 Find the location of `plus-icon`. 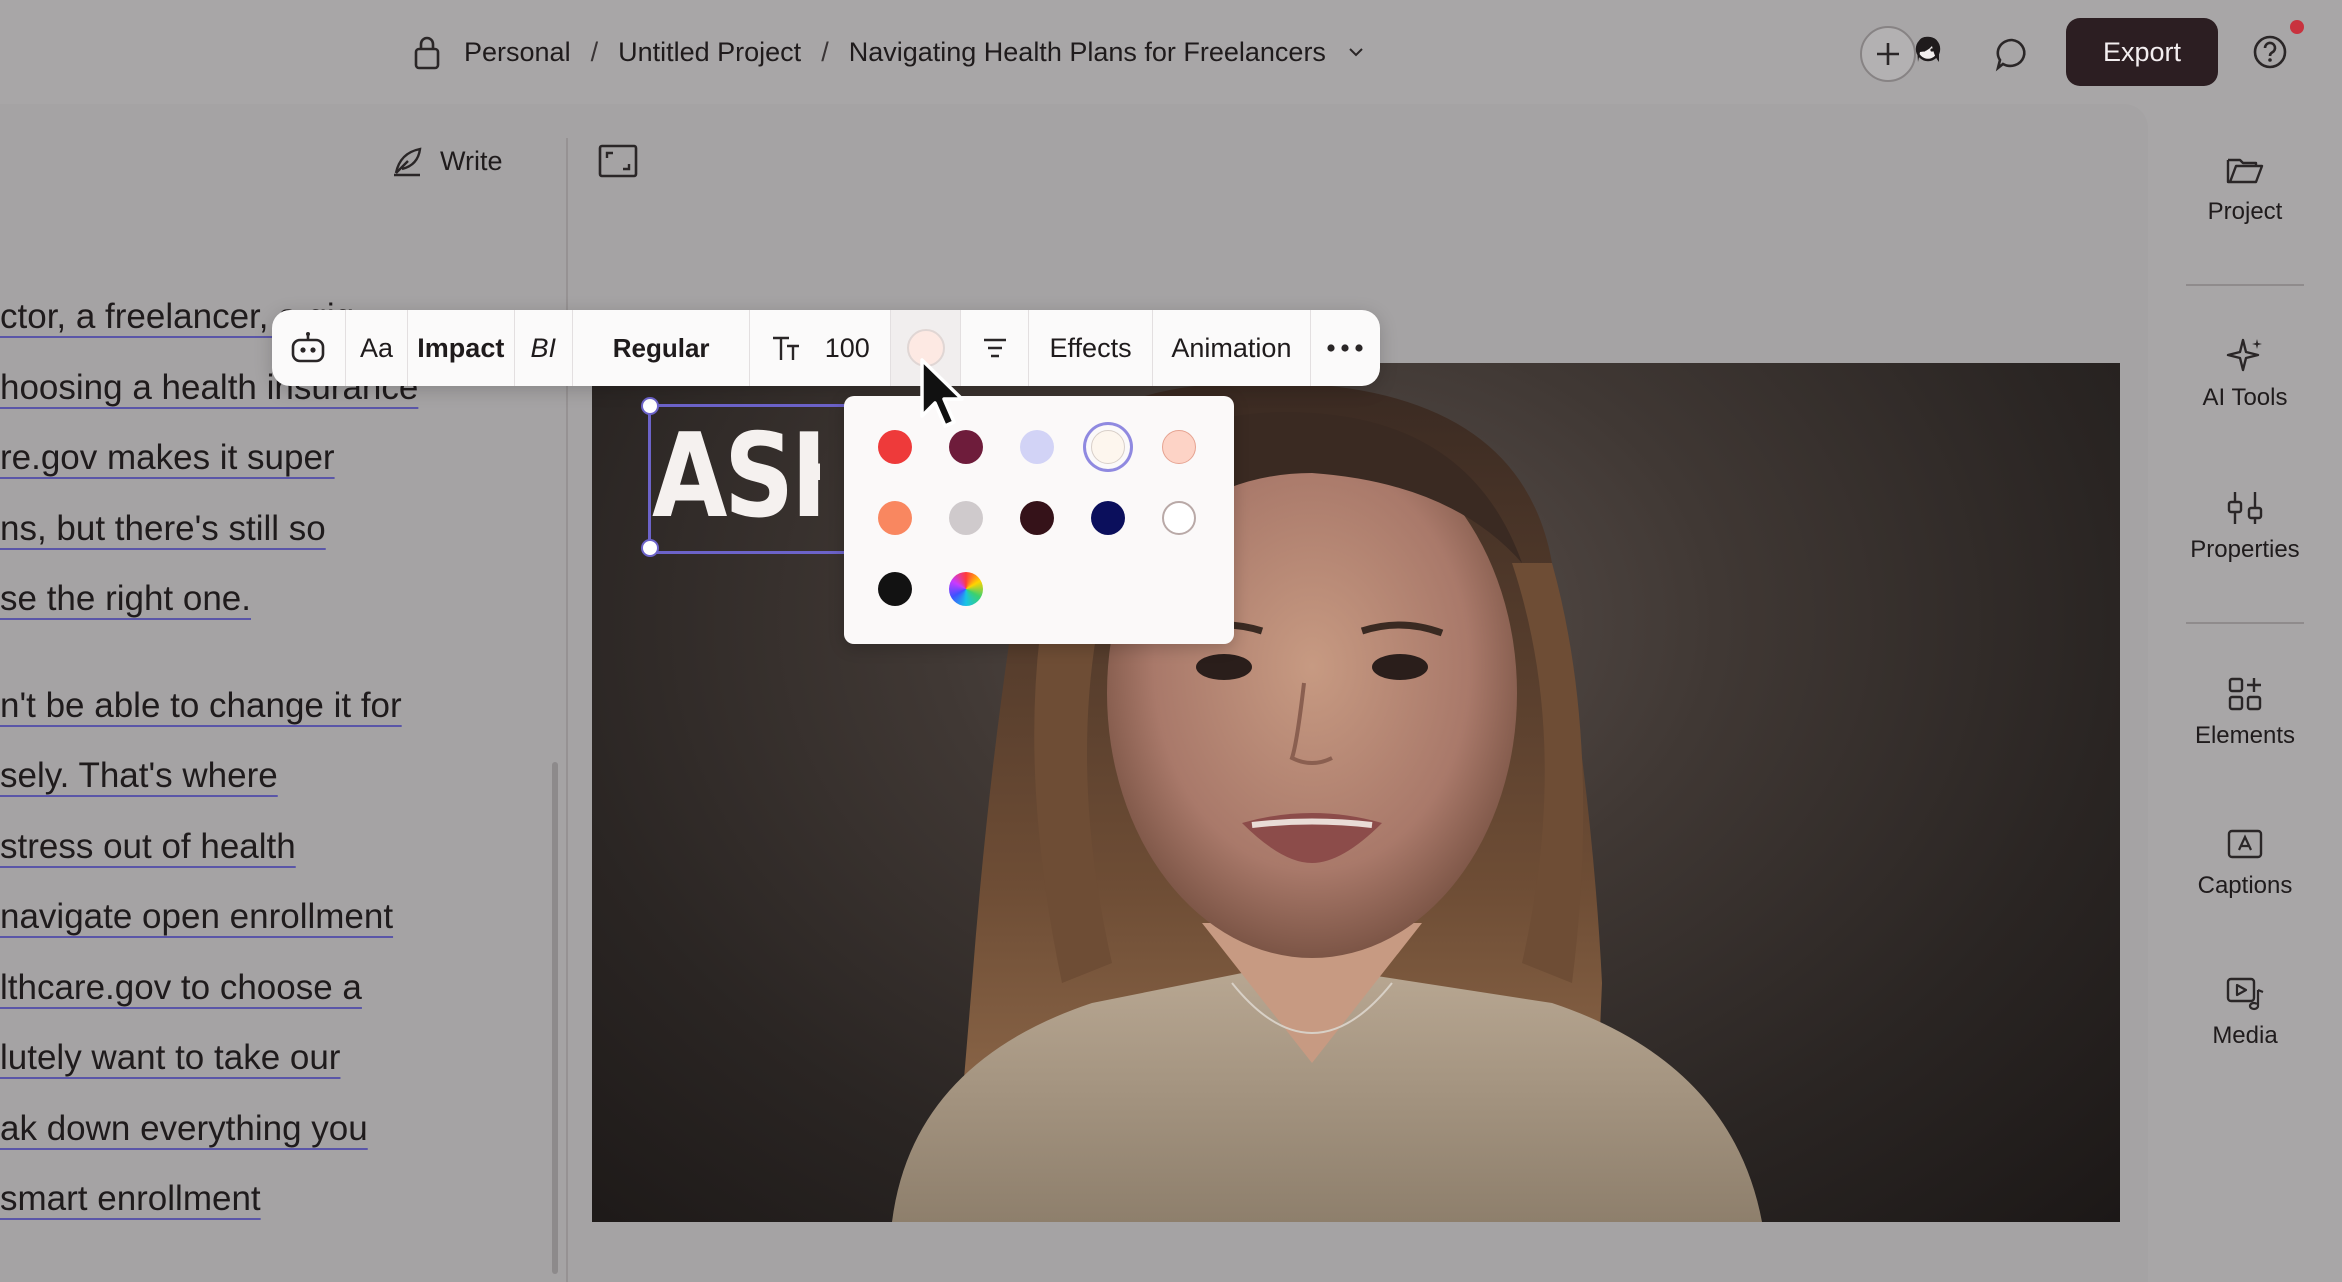

plus-icon is located at coordinates (1888, 54).